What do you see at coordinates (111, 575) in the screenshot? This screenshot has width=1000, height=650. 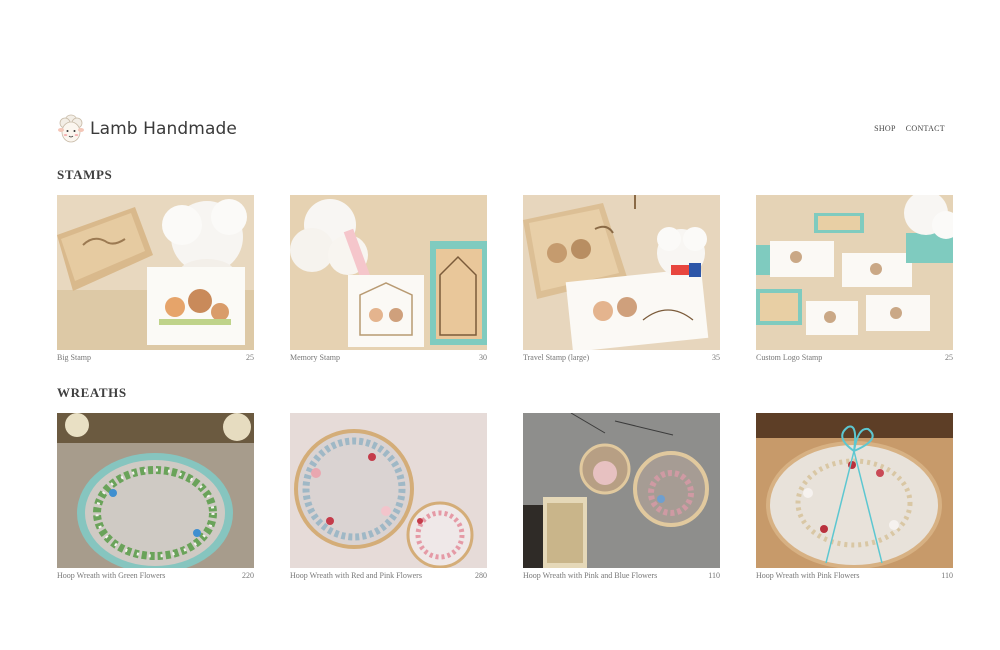 I see `product-name: Hoop Wreath with Green Flowers` at bounding box center [111, 575].